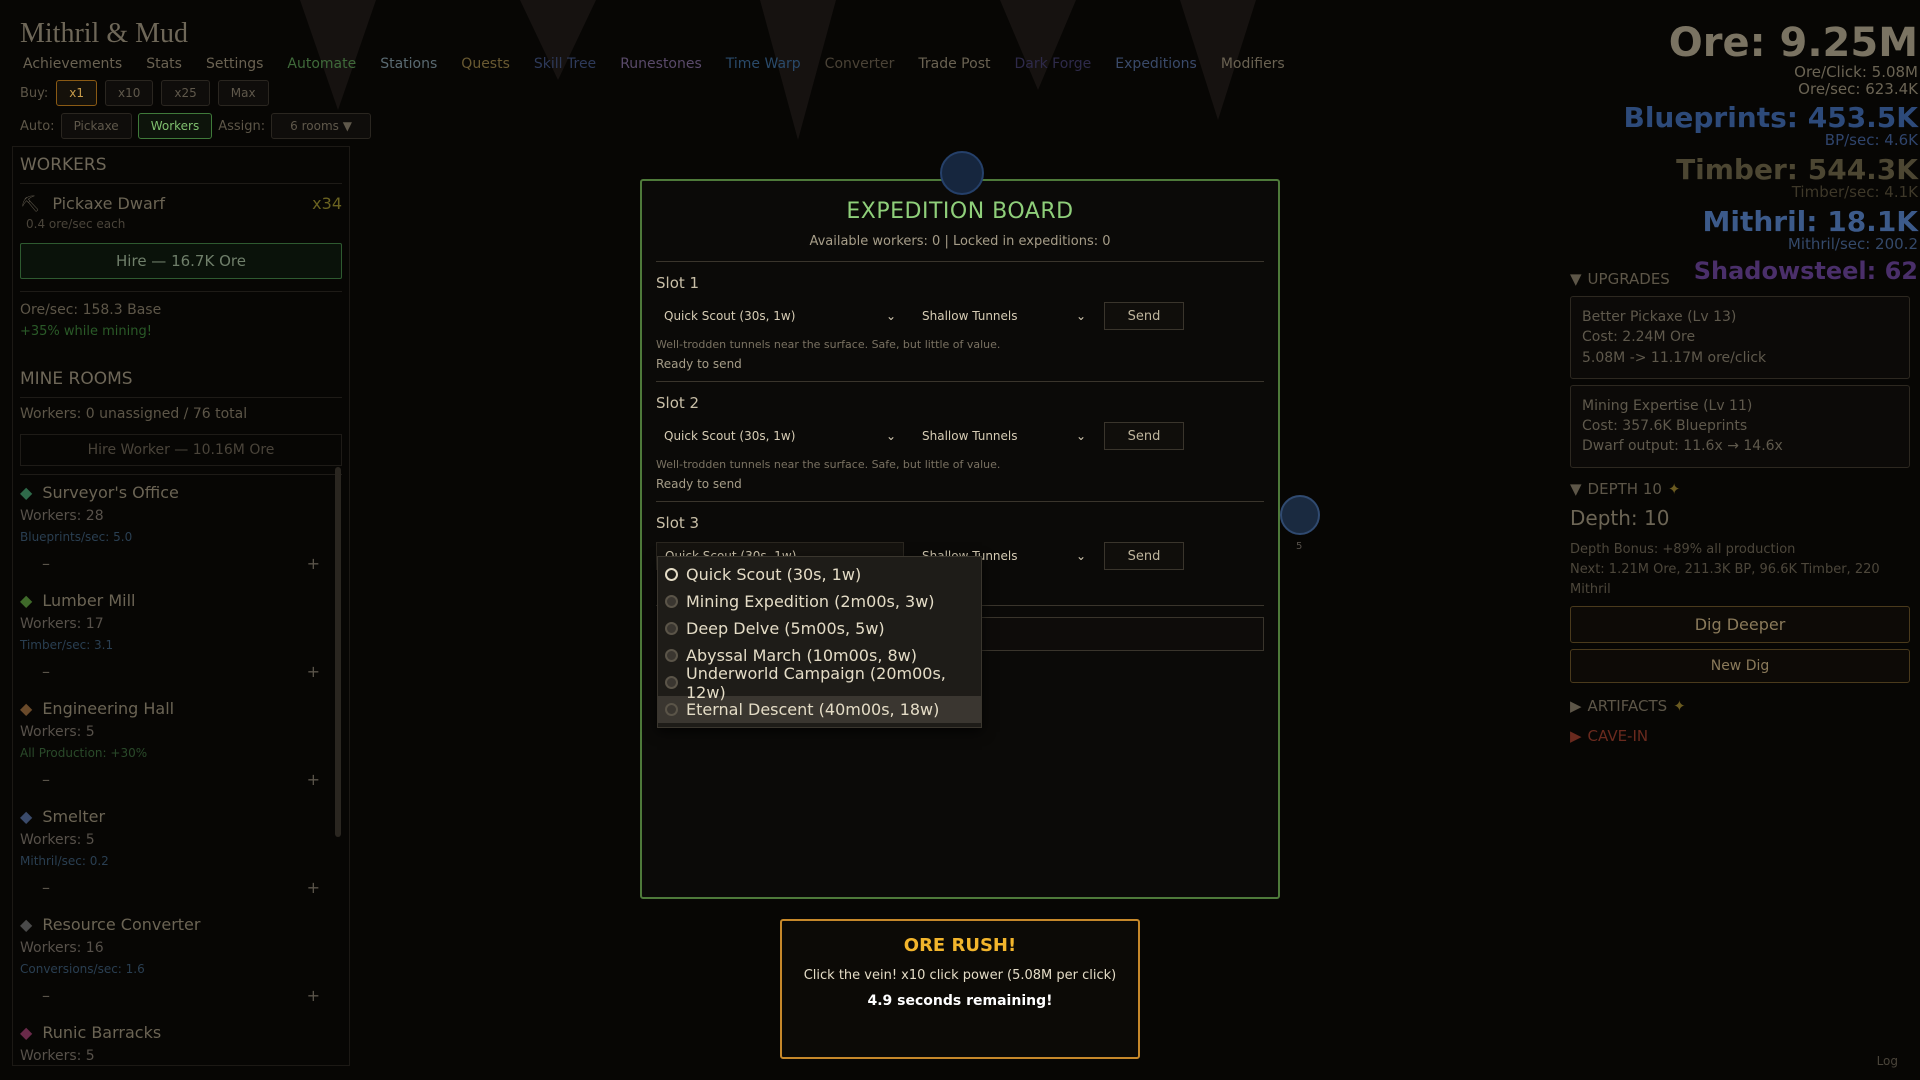 The width and height of the screenshot is (1920, 1080). I want to click on nav-settings: Settings, so click(234, 64).